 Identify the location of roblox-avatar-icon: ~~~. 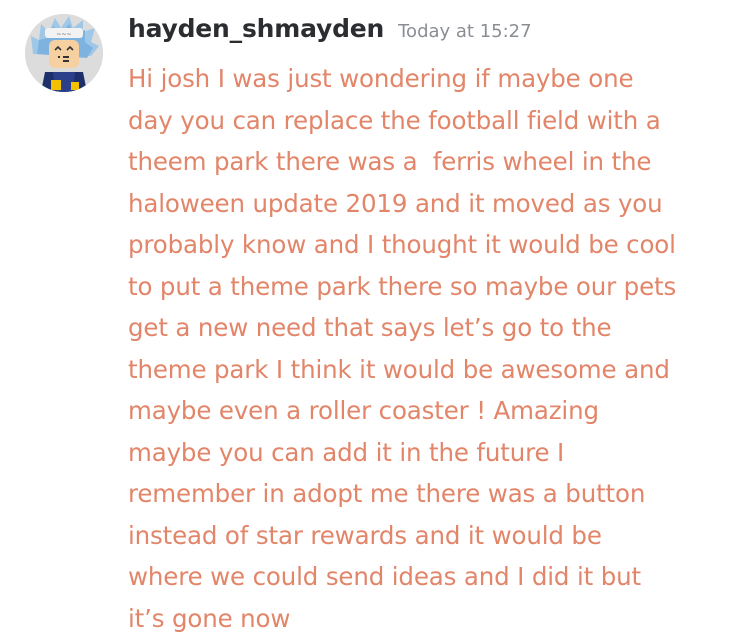
(64, 53).